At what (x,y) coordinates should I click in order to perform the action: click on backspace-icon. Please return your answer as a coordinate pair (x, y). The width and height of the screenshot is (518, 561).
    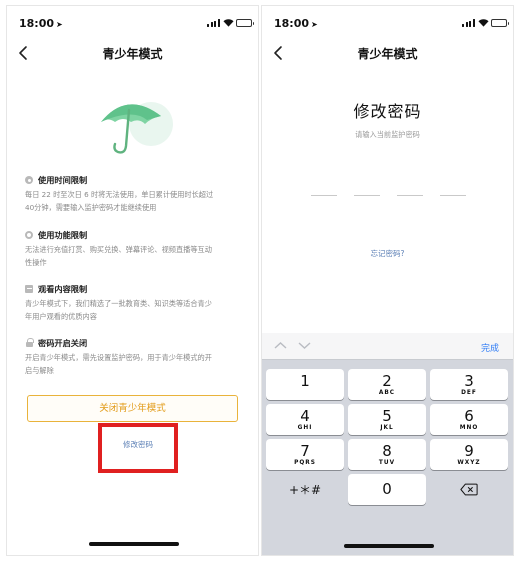
    Looking at the image, I should click on (469, 489).